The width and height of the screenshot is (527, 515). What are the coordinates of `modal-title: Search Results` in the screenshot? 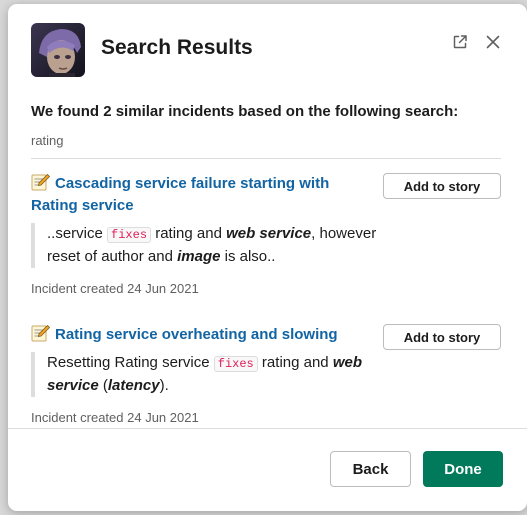 It's located at (177, 47).